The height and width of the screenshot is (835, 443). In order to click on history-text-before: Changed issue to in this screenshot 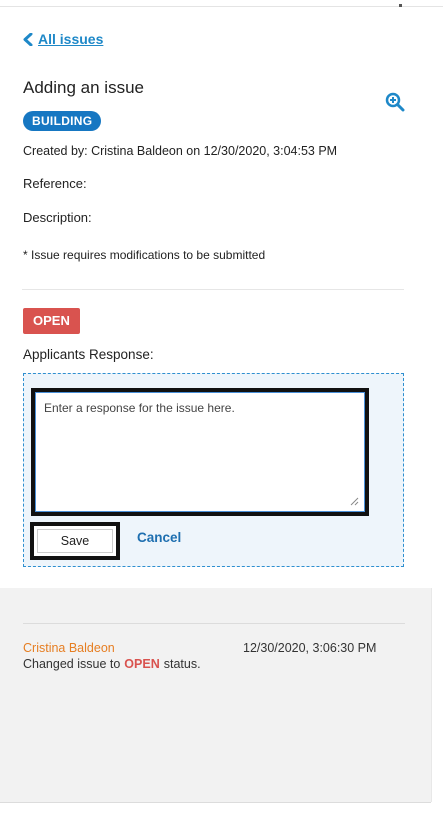, I will do `click(72, 664)`.